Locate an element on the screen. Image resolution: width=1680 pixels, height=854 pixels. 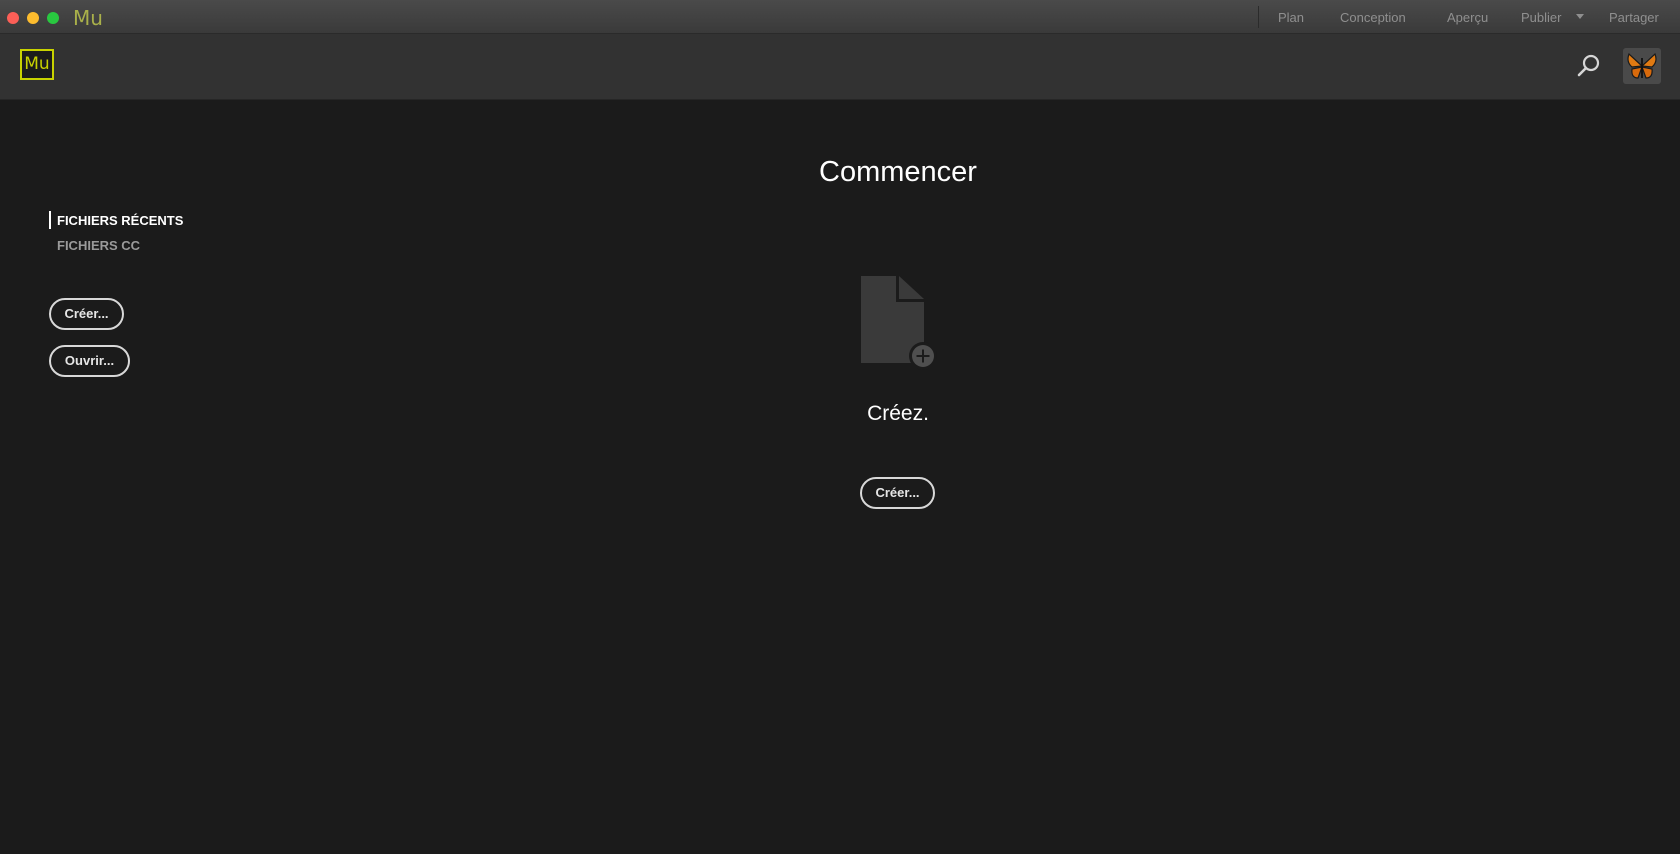
mode-divider is located at coordinates (1258, 17).